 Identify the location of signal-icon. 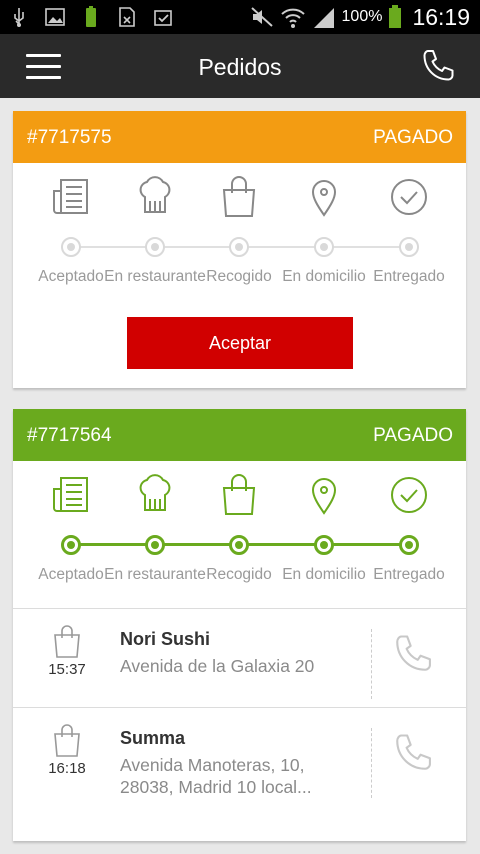
(323, 18).